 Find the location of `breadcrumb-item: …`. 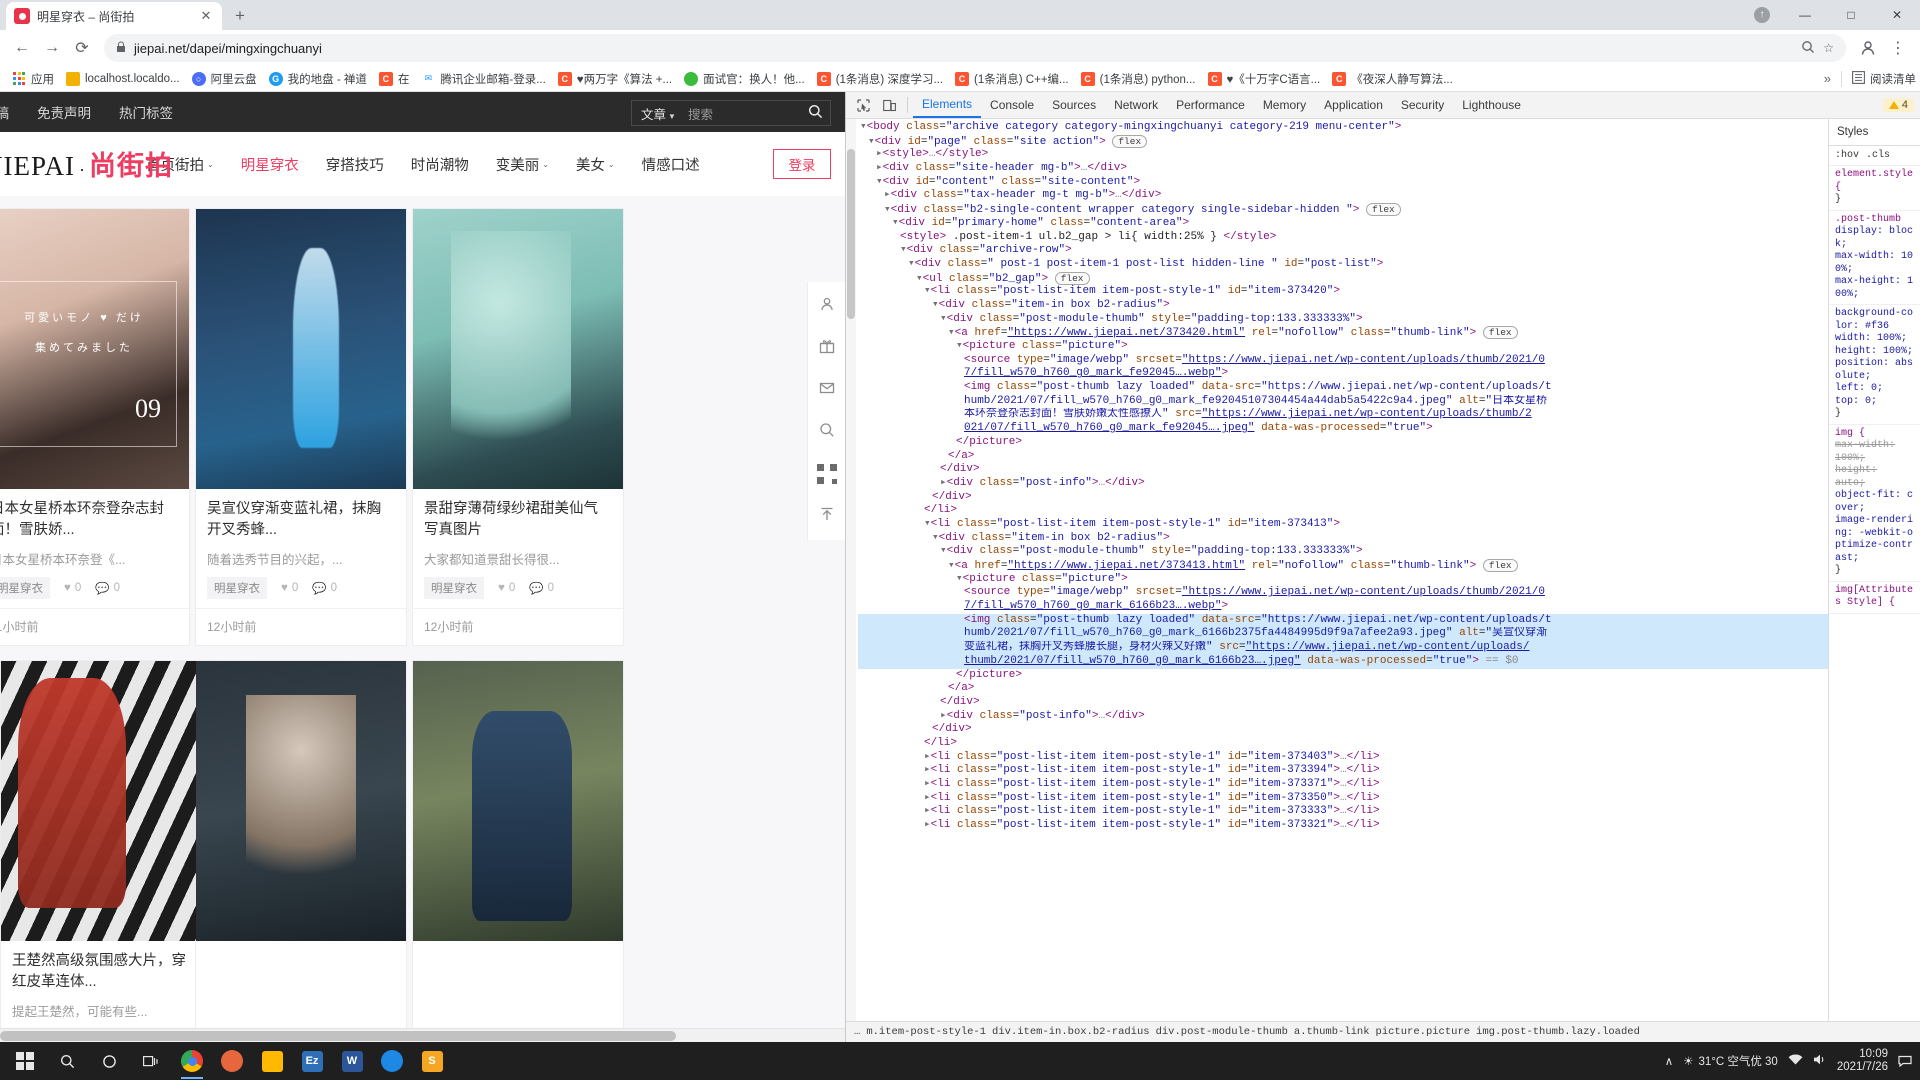

breadcrumb-item: … is located at coordinates (857, 1032).